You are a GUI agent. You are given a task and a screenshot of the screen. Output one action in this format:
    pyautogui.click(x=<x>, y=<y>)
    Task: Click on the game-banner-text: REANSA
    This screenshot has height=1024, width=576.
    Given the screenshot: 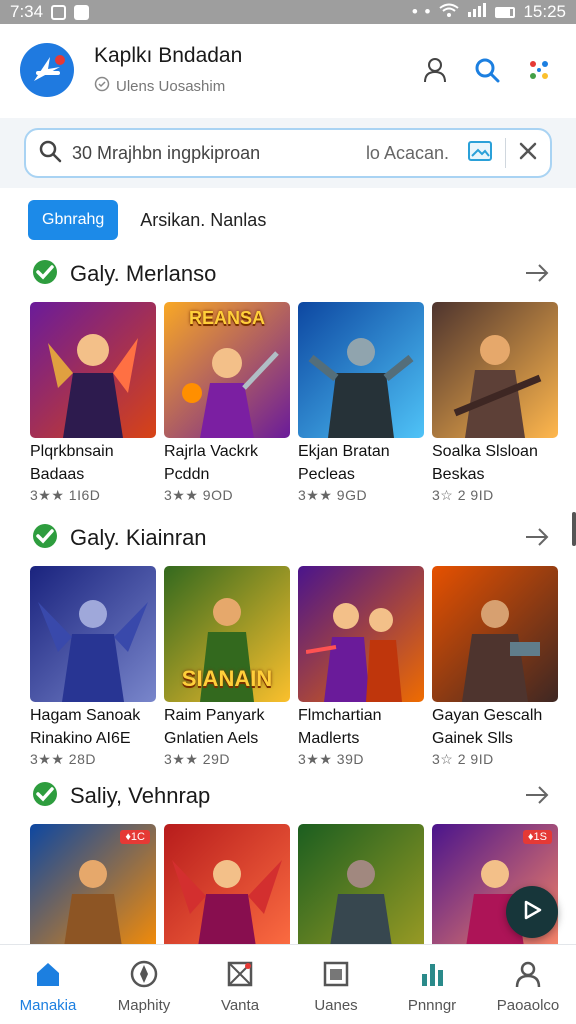 What is the action you would take?
    pyautogui.click(x=227, y=318)
    